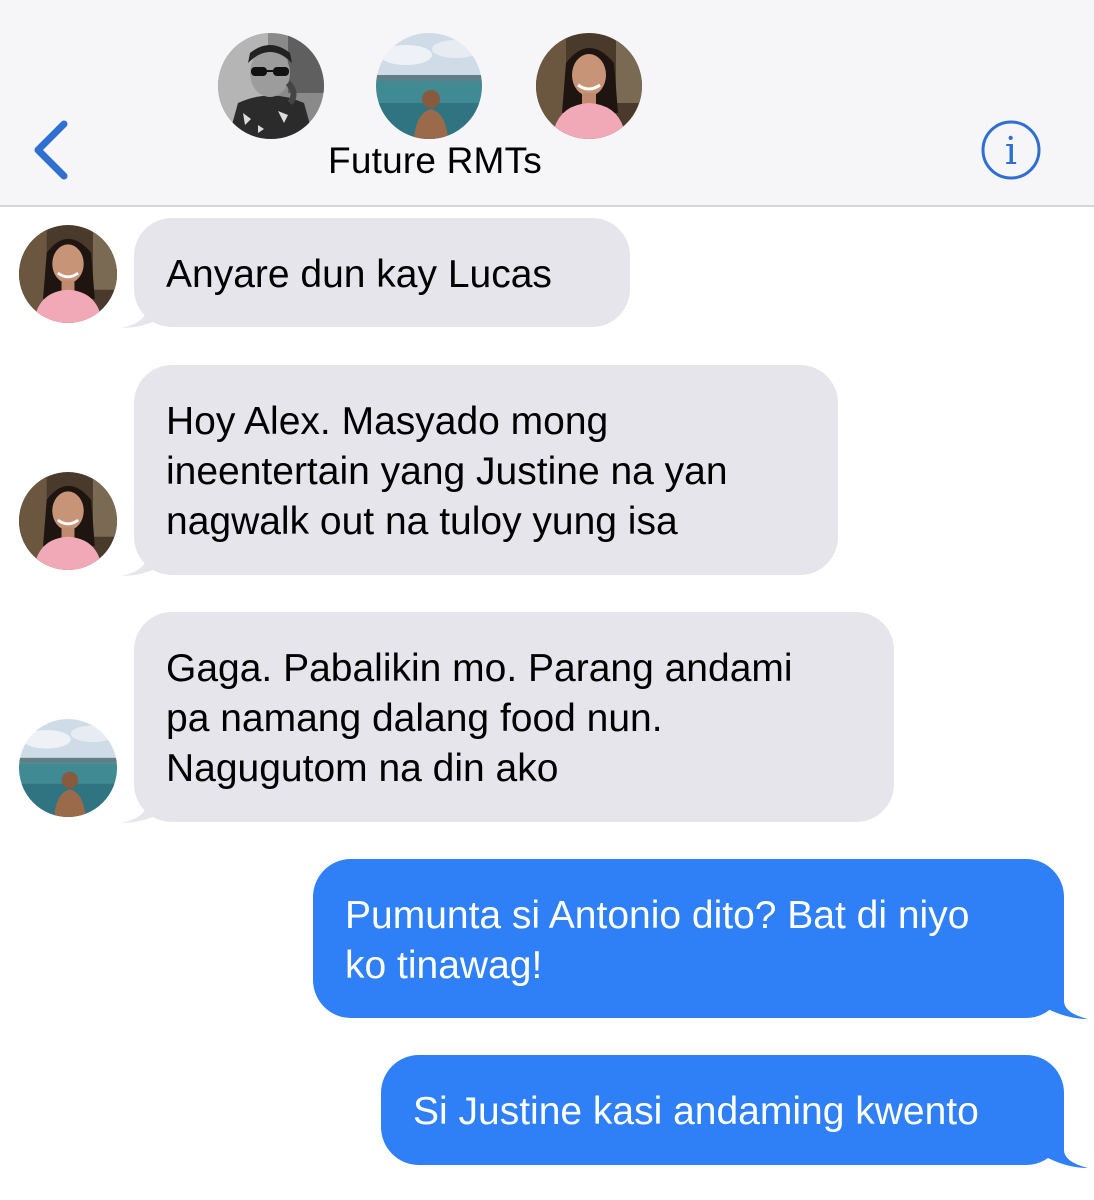 The width and height of the screenshot is (1094, 1200). I want to click on group-avatars, so click(433, 87).